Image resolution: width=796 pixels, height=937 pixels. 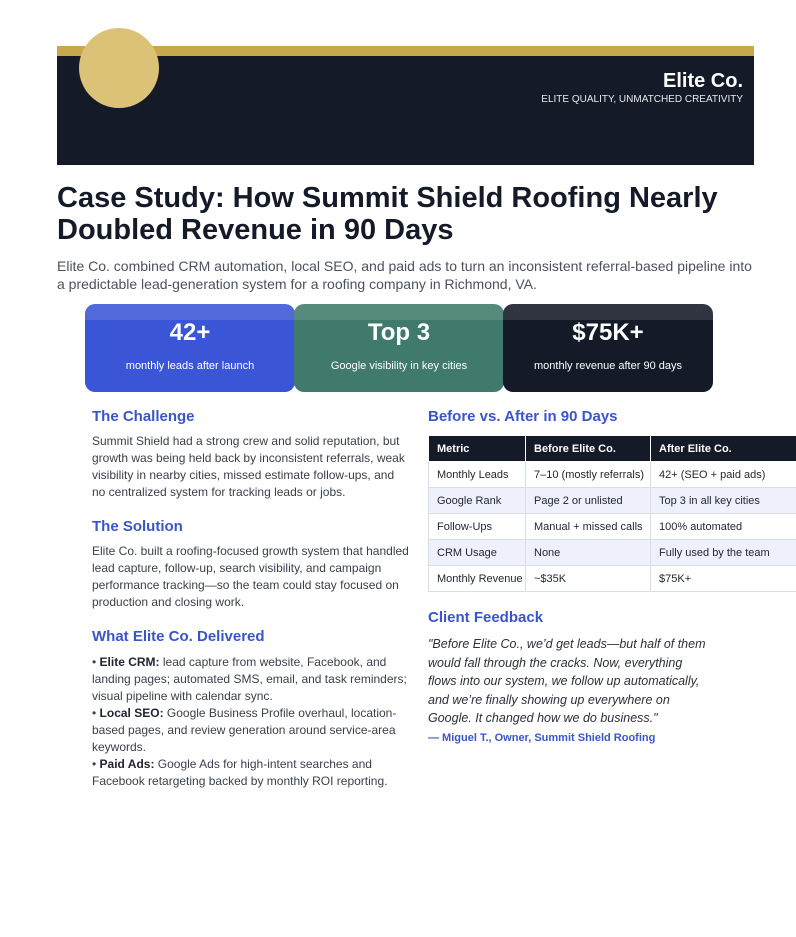 What do you see at coordinates (399, 366) in the screenshot?
I see `stat-label: Google visibility in key cities` at bounding box center [399, 366].